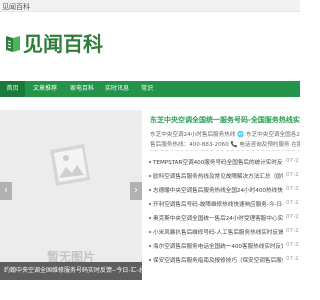 This screenshot has height=300, width=320. I want to click on list-item: 欧科空调售后服务热线及常见故障解决方法汇总（欧科... 07-2, so click(224, 176).